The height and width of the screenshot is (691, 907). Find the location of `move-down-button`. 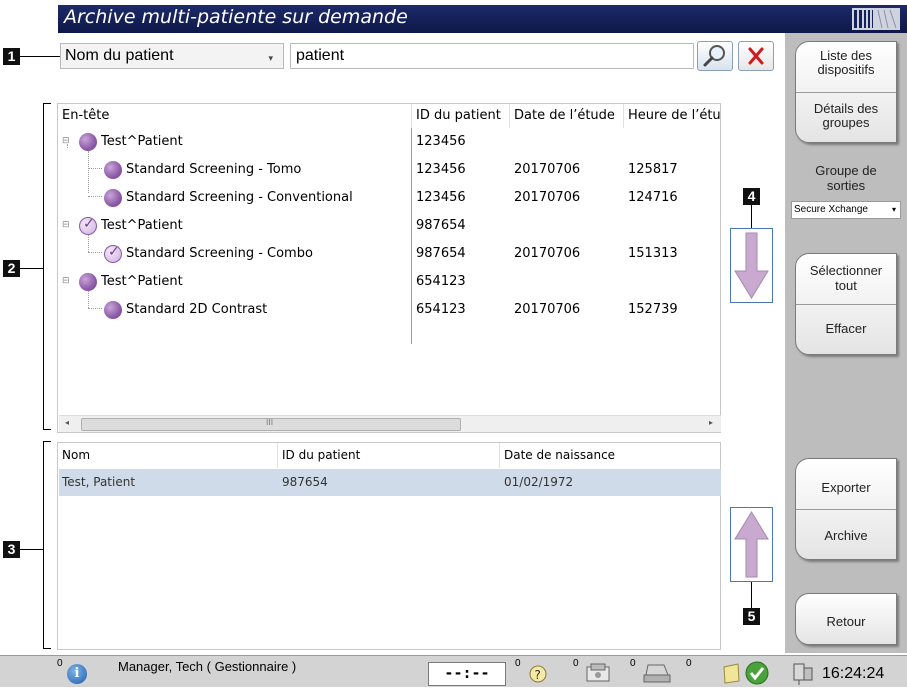

move-down-button is located at coordinates (751, 265).